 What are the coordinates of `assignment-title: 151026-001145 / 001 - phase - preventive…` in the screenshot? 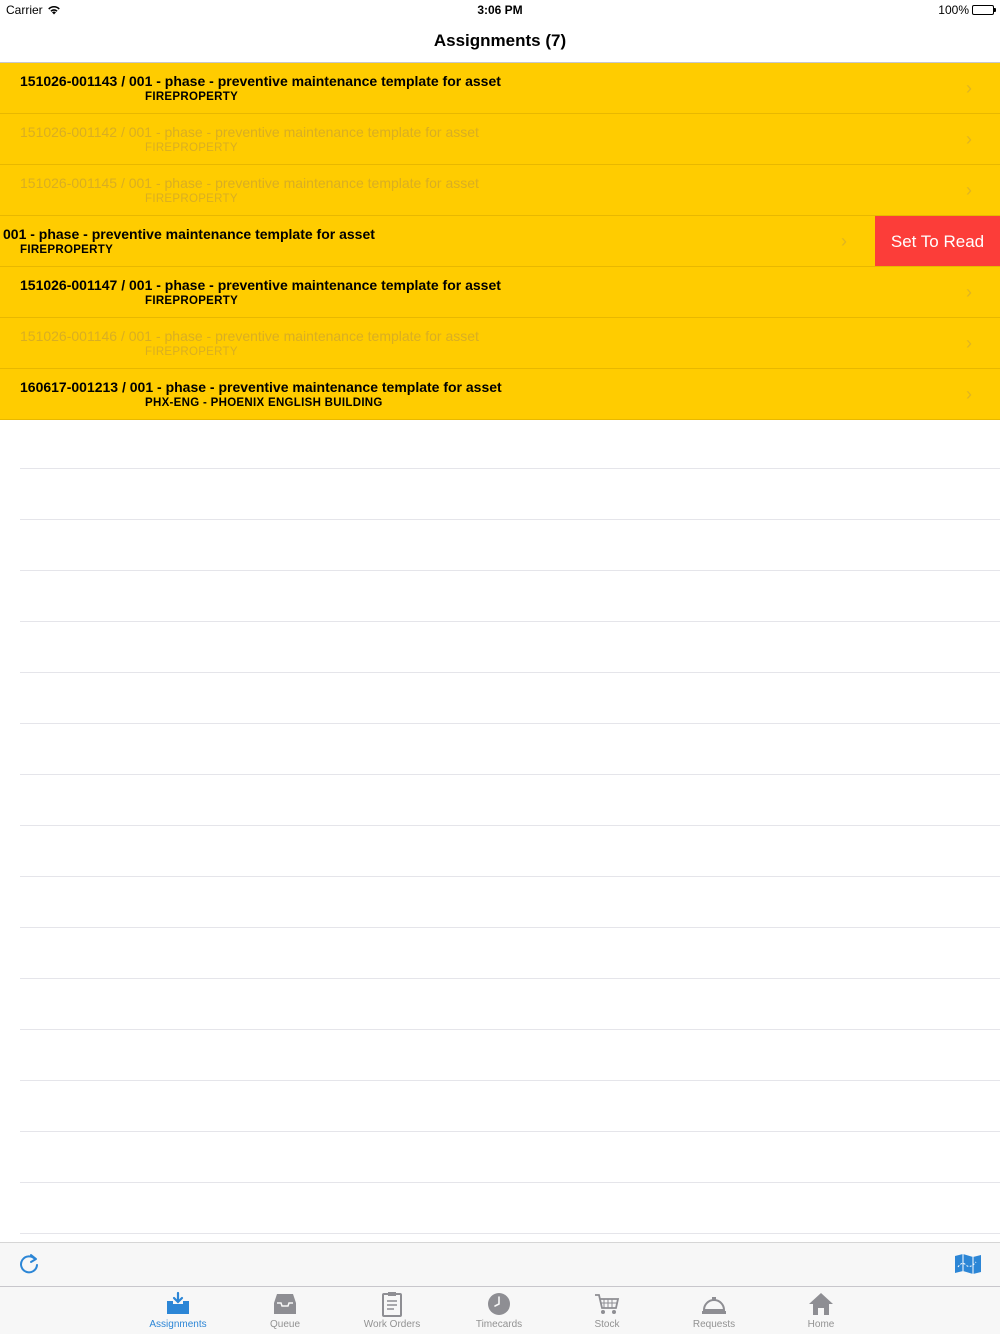 It's located at (249, 183).